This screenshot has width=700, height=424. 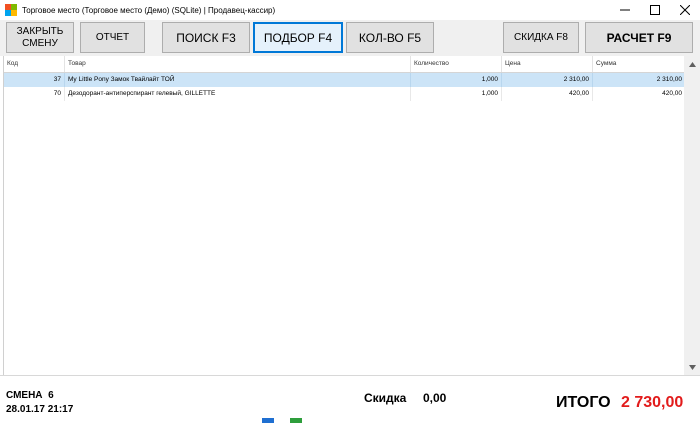 What do you see at coordinates (435, 398) in the screenshot?
I see `discount-total-value: 0,00` at bounding box center [435, 398].